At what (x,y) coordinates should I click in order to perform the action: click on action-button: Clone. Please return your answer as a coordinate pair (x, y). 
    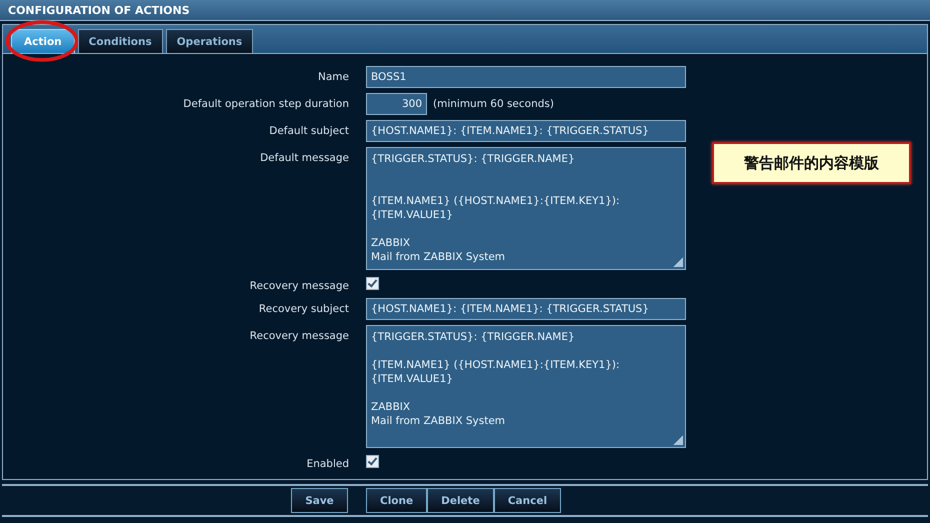
    Looking at the image, I should click on (397, 500).